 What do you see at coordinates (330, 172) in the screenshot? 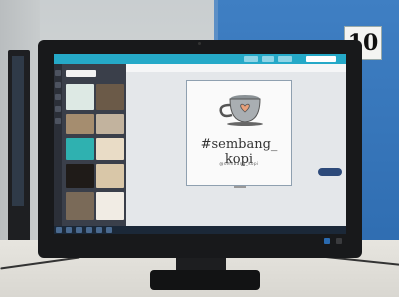
I see `zoom-control` at bounding box center [330, 172].